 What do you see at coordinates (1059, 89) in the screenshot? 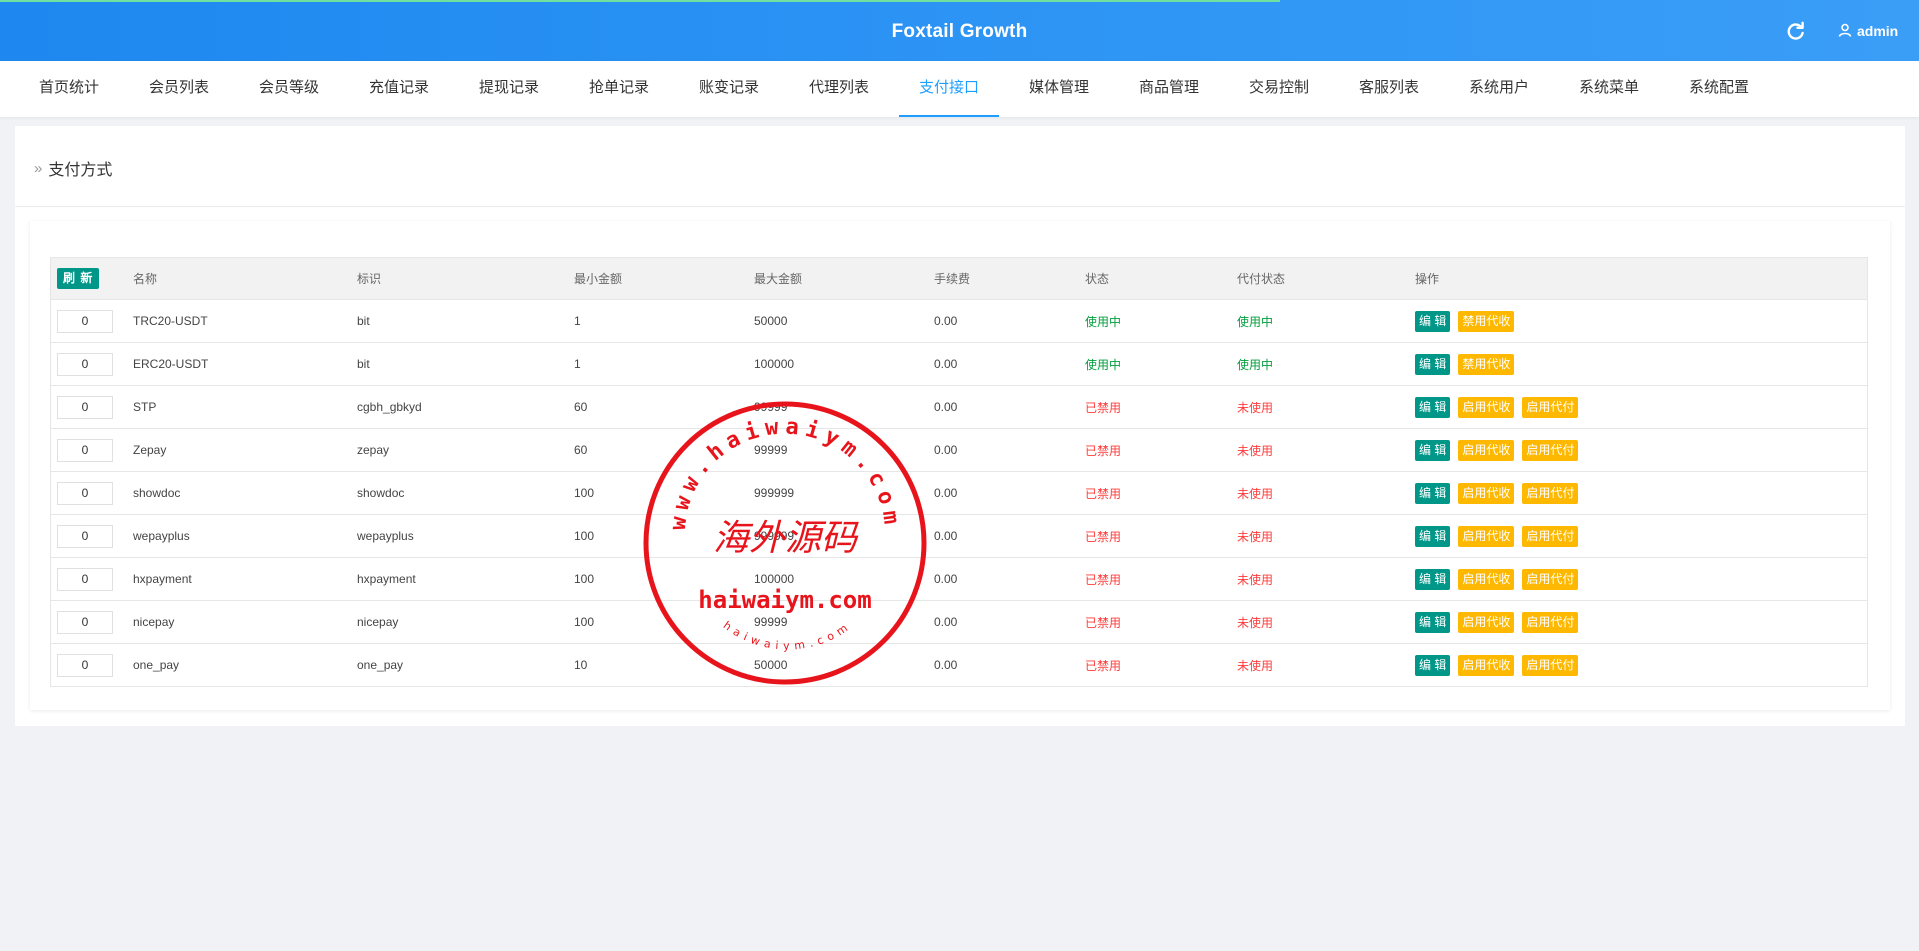
I see `nav-tab-9: 媒体管理` at bounding box center [1059, 89].